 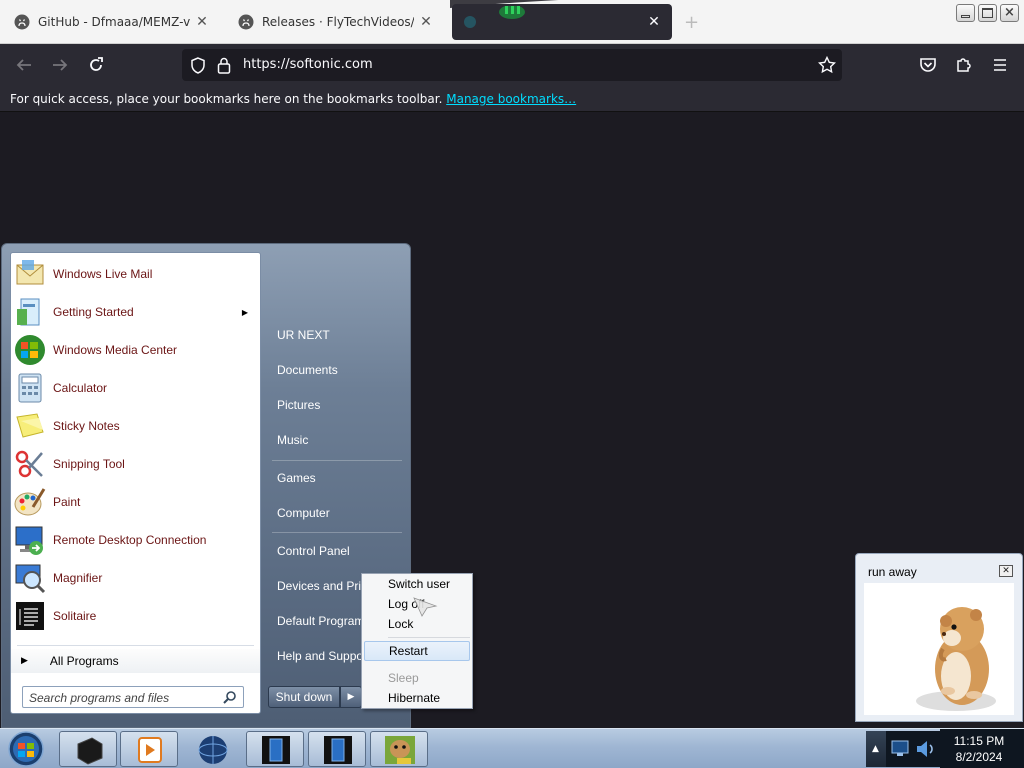 I want to click on search-icon, so click(x=230, y=697).